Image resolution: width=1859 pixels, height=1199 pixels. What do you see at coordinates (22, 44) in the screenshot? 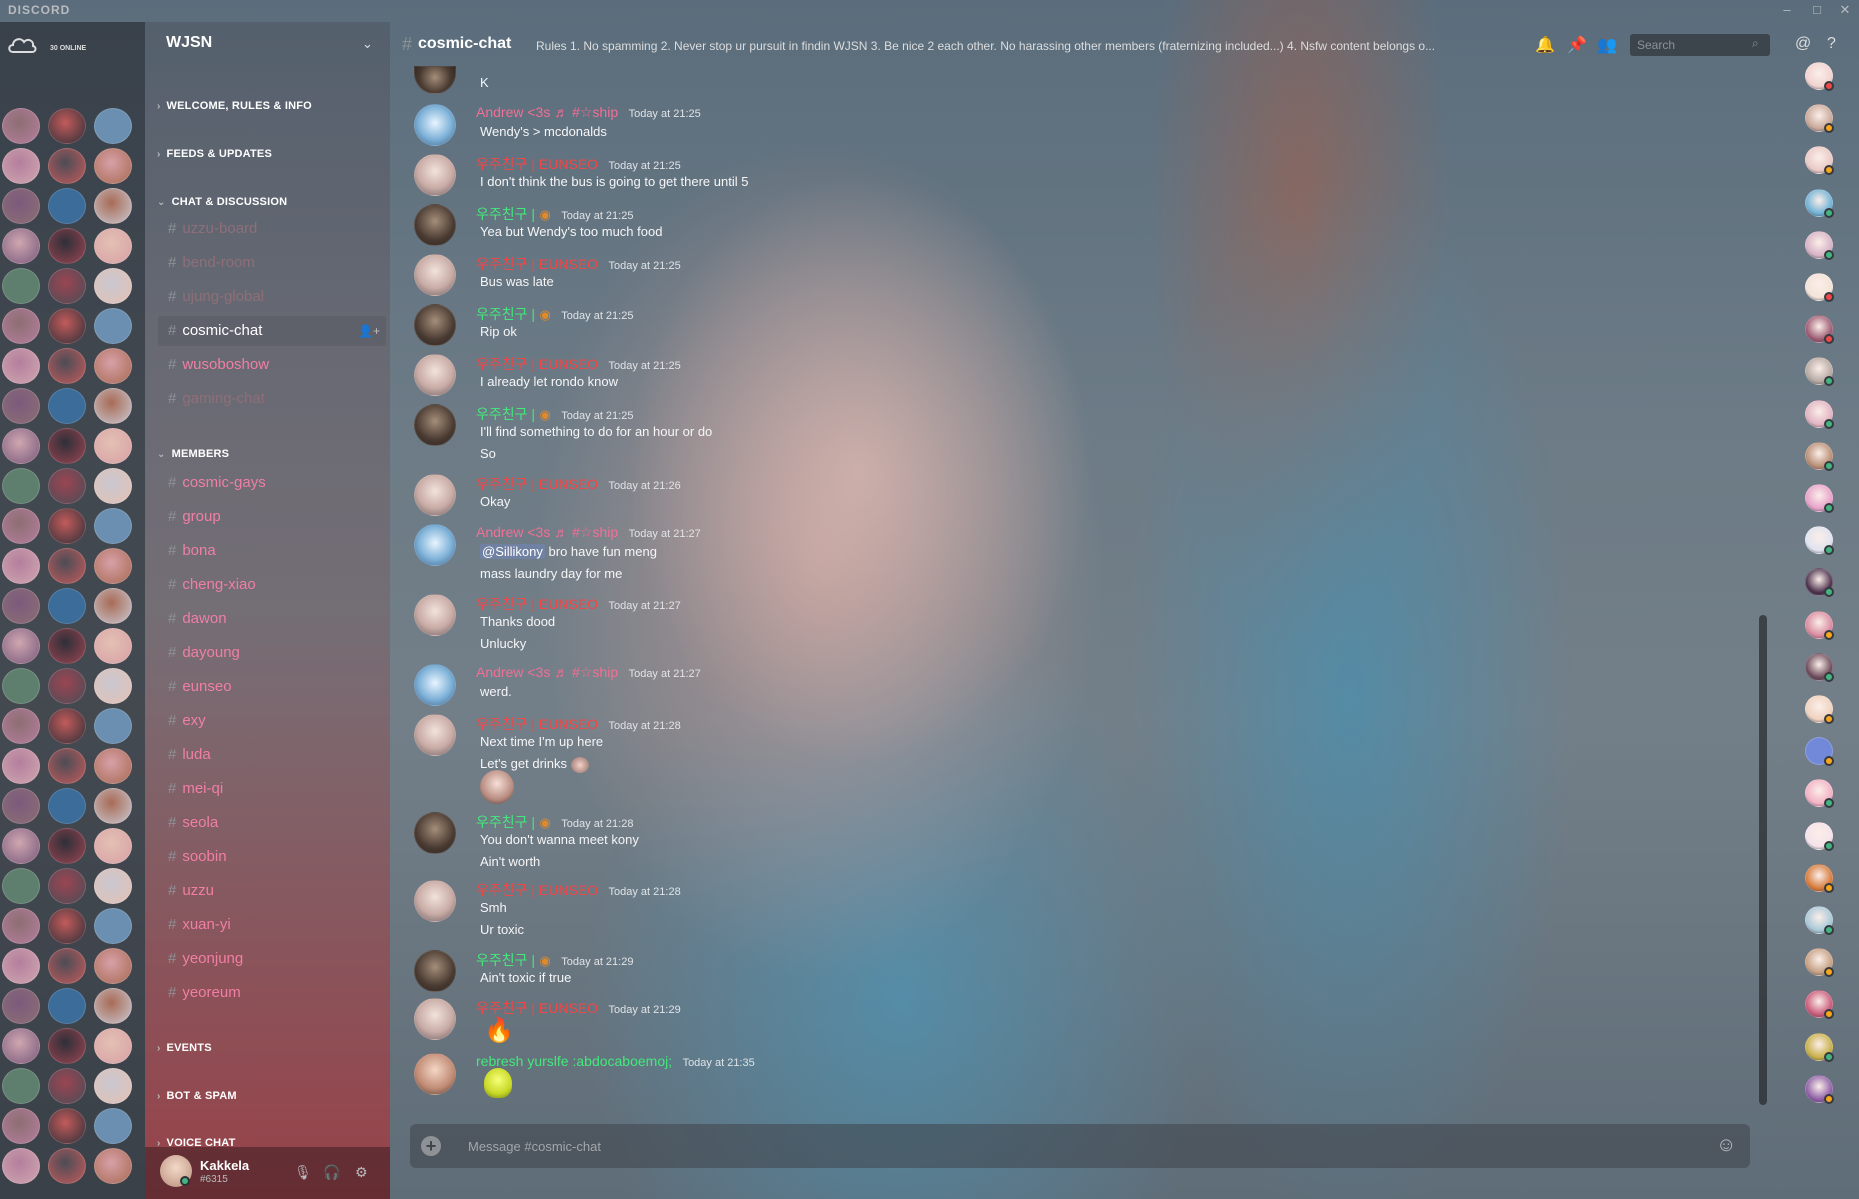
I see `friends-cloud-icon` at bounding box center [22, 44].